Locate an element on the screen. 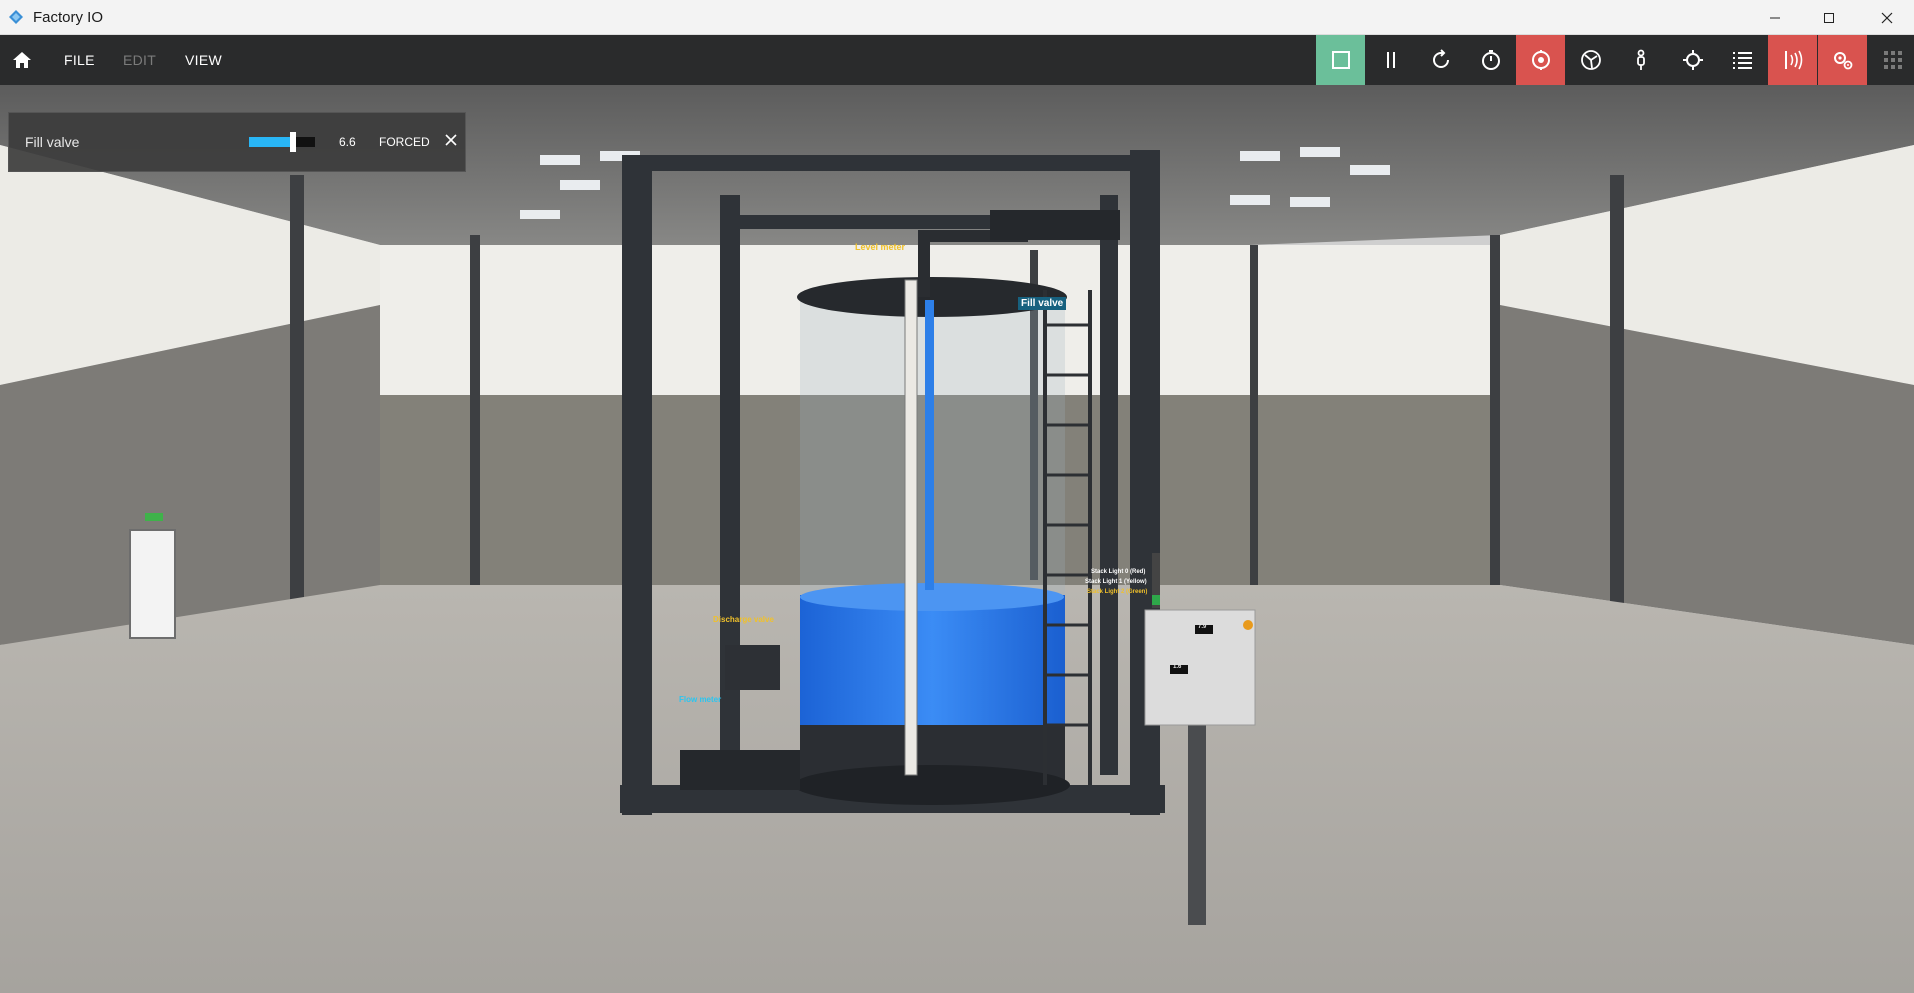  timer-button is located at coordinates (1490, 60).